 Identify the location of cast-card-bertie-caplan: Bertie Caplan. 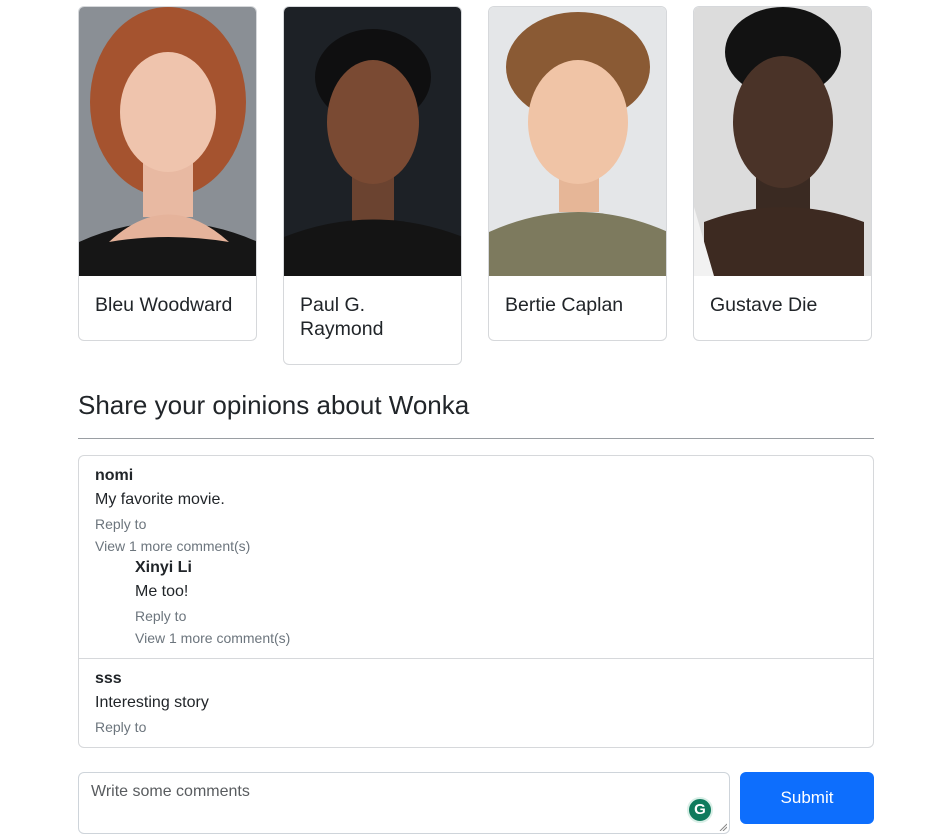
(577, 173).